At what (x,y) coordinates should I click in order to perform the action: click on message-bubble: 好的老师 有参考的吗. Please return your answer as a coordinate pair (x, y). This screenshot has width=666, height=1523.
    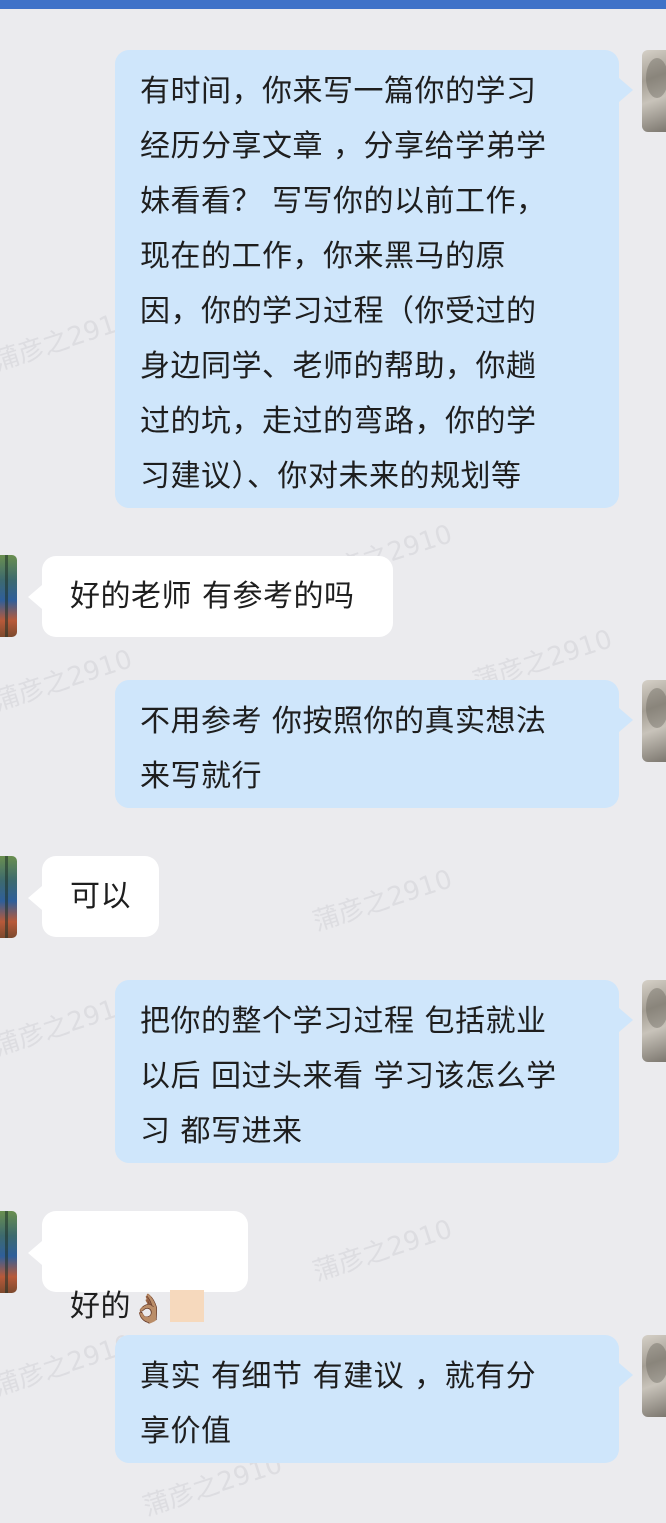
    Looking at the image, I should click on (217, 596).